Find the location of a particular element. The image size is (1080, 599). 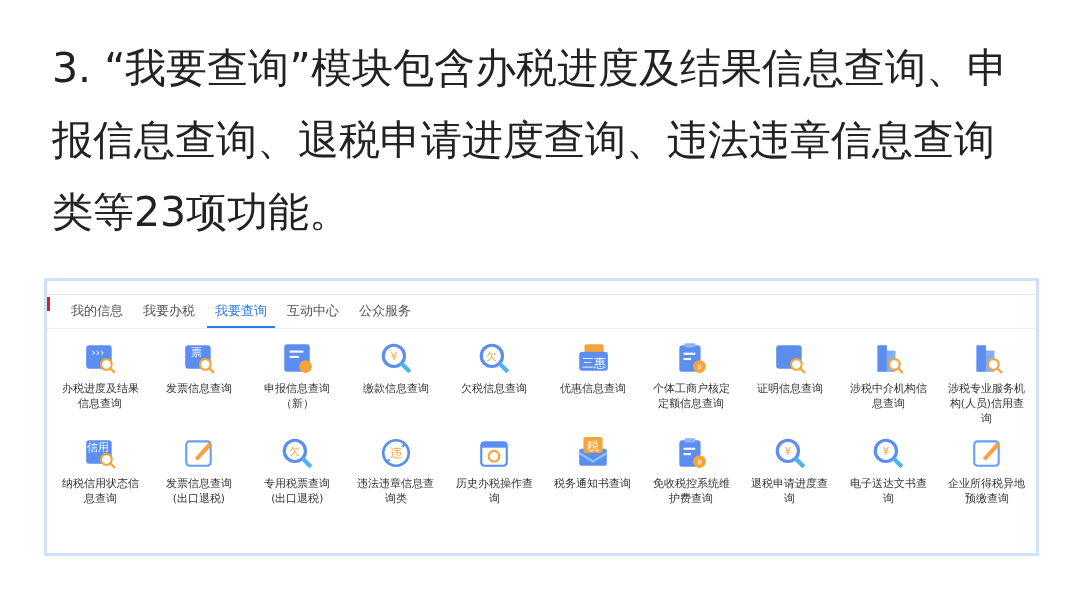

tab: 公众服务 is located at coordinates (385, 314).